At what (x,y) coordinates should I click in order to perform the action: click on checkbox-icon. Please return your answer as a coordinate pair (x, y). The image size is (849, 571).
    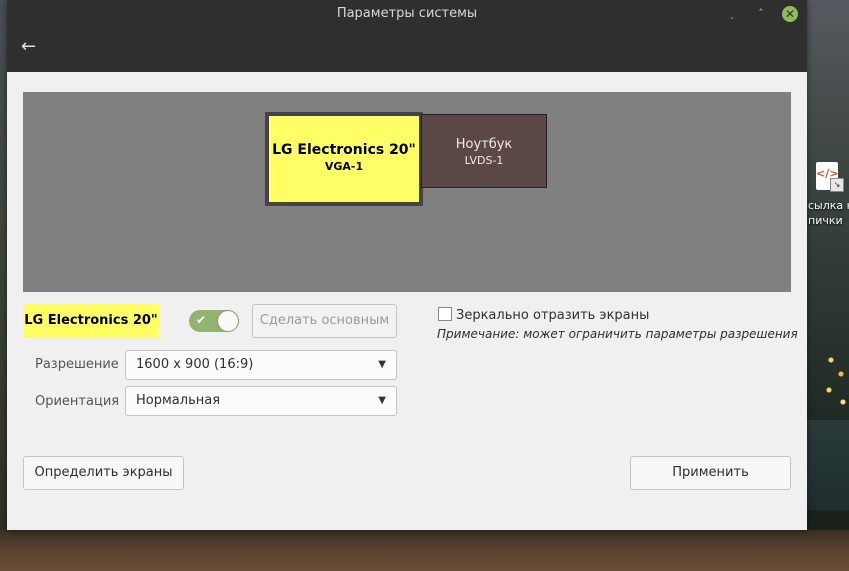
    Looking at the image, I should click on (445, 314).